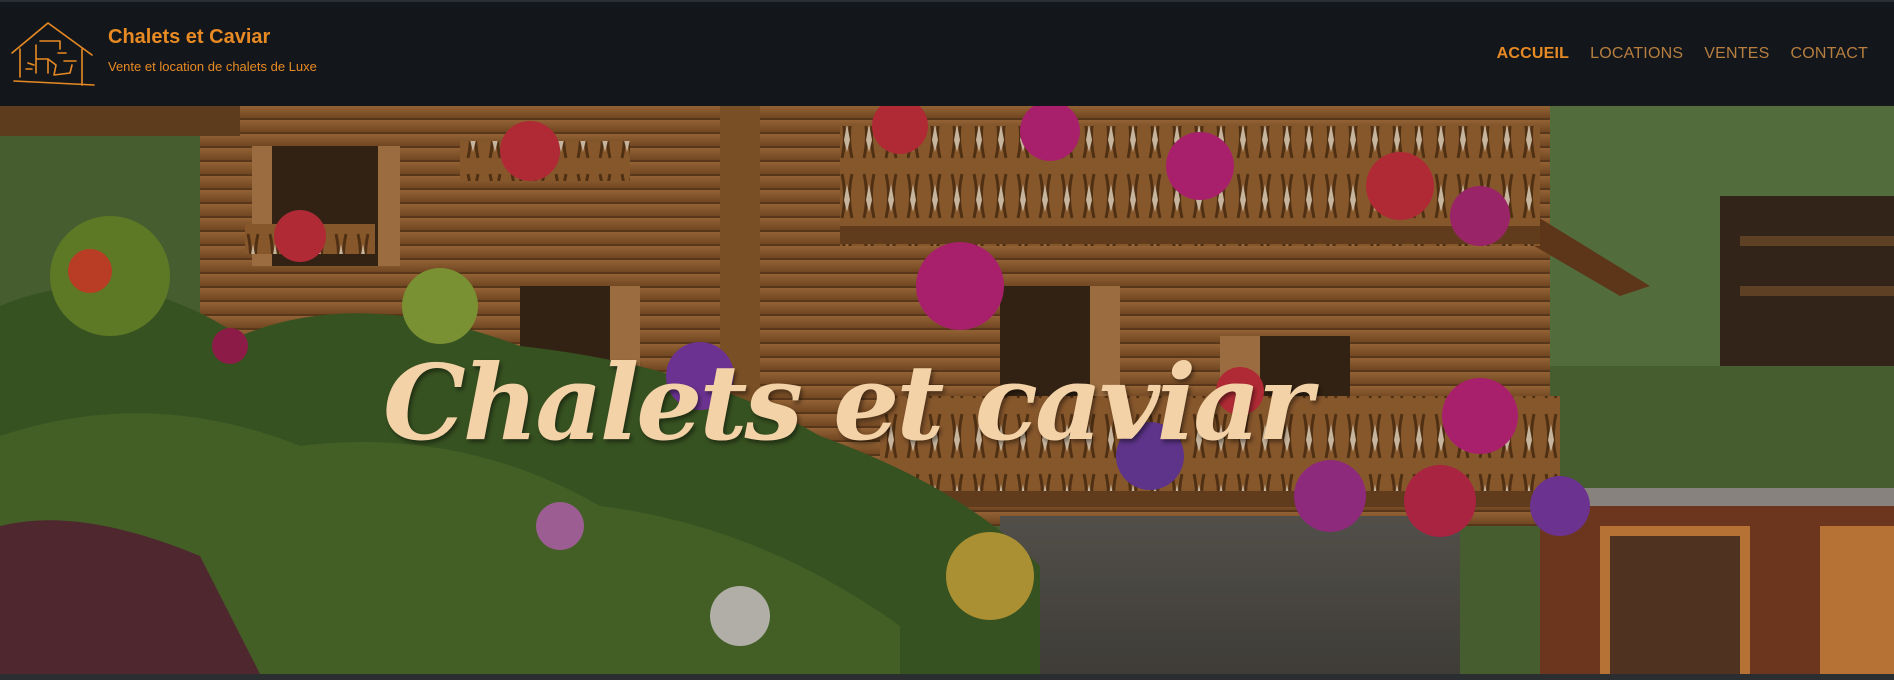 The image size is (1894, 680). What do you see at coordinates (212, 37) in the screenshot?
I see `brand-name: Chalets et Caviar` at bounding box center [212, 37].